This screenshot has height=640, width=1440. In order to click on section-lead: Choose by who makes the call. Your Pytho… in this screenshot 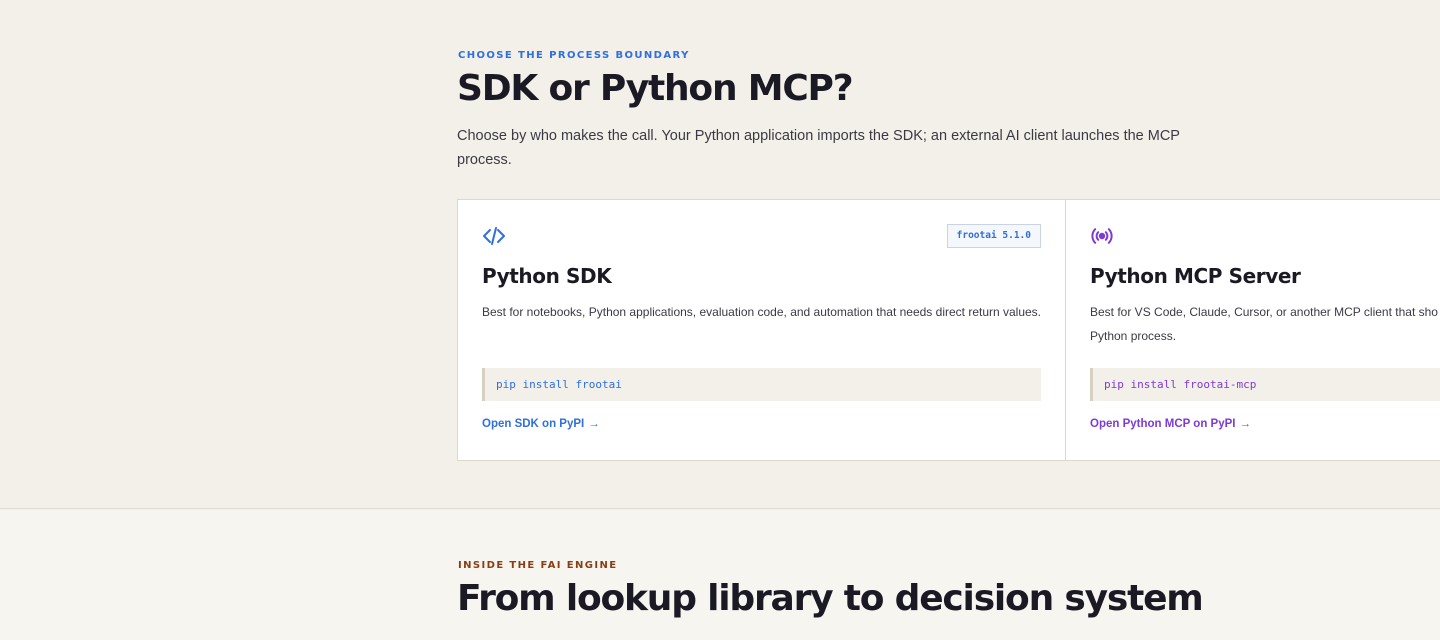, I will do `click(818, 148)`.